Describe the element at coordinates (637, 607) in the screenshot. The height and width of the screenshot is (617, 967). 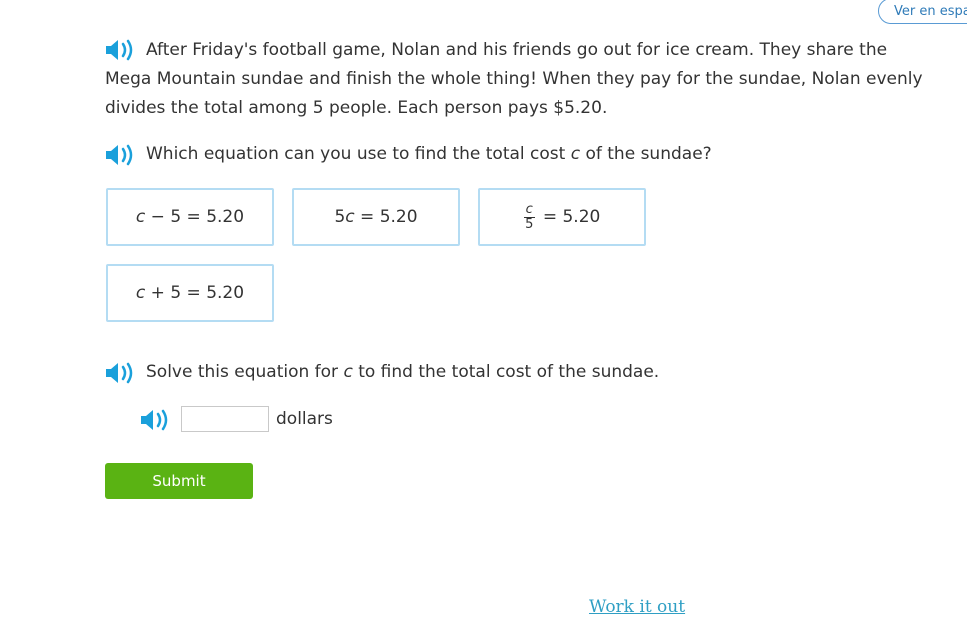
I see `work-it-out-link: Work it out` at that location.